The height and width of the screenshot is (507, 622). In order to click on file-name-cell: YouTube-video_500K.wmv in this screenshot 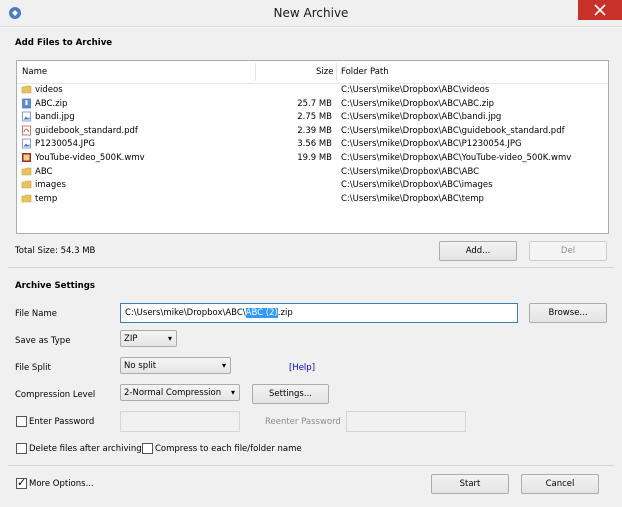, I will do `click(90, 158)`.